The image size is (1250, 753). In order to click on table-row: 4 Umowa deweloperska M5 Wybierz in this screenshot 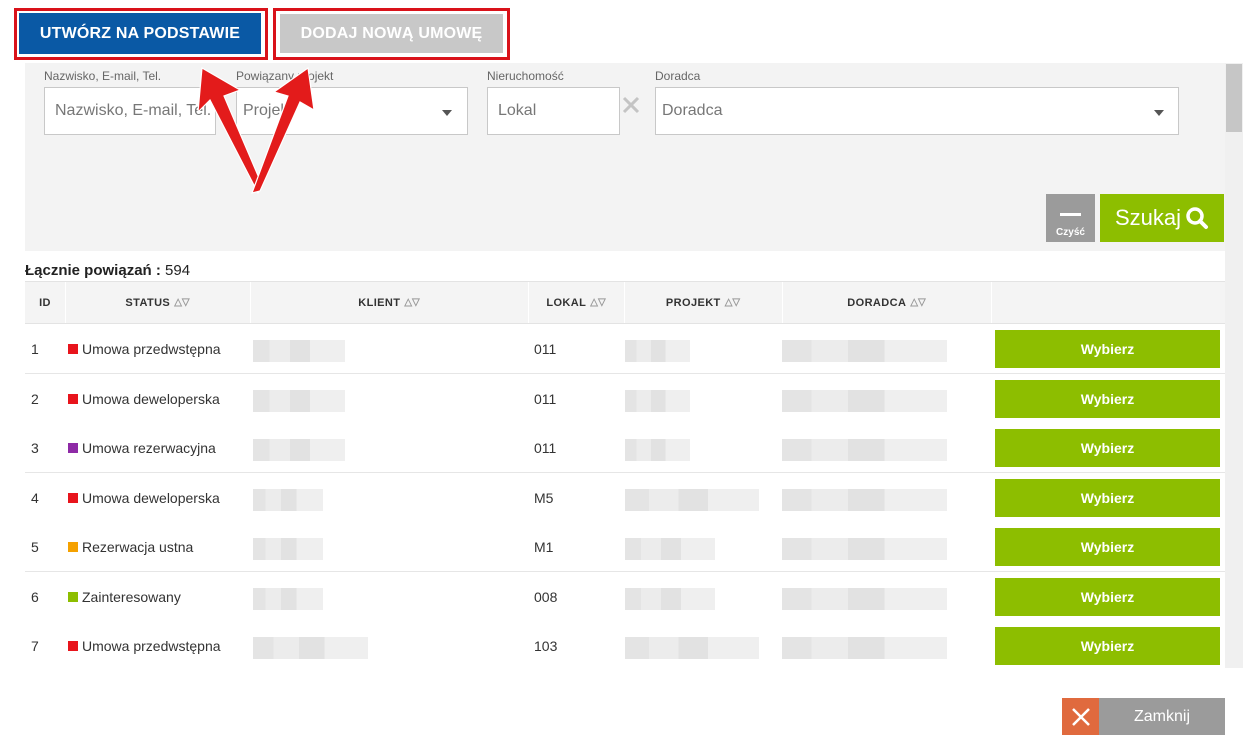, I will do `click(625, 498)`.